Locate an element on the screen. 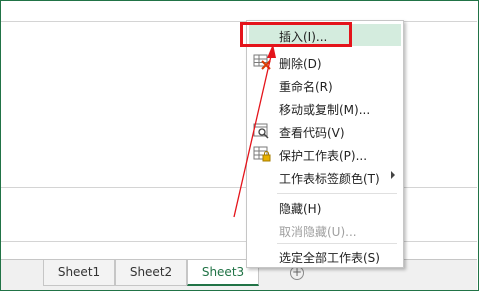  delete-sheet-icon is located at coordinates (262, 62).